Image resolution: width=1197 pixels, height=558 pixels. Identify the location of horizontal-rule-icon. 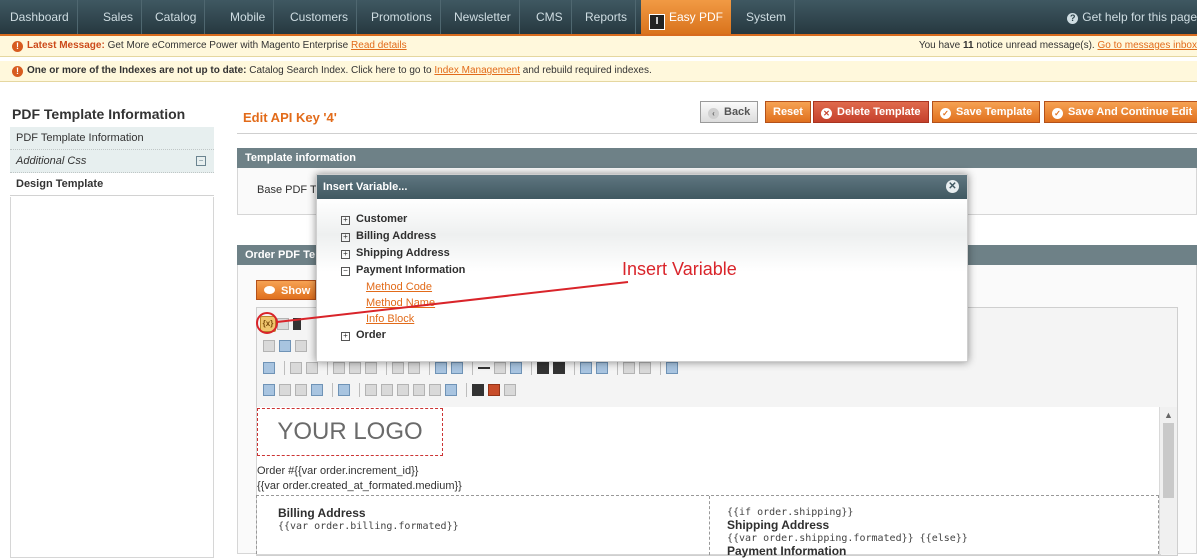
(484, 368).